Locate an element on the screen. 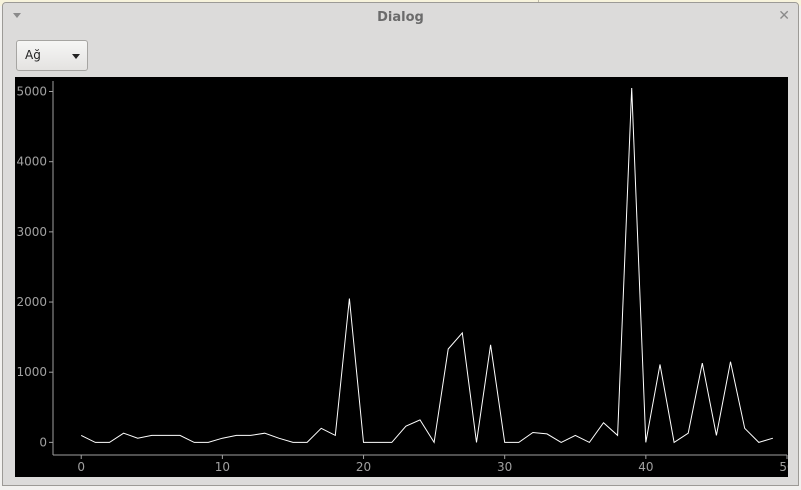 Image resolution: width=801 pixels, height=490 pixels. x-tick-label: 50 is located at coordinates (783, 467).